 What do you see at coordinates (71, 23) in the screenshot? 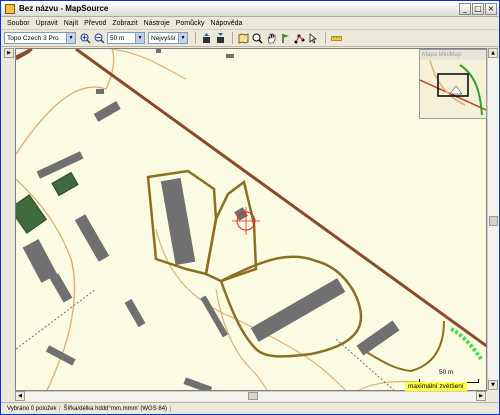
I see `menu-najit: Najít` at bounding box center [71, 23].